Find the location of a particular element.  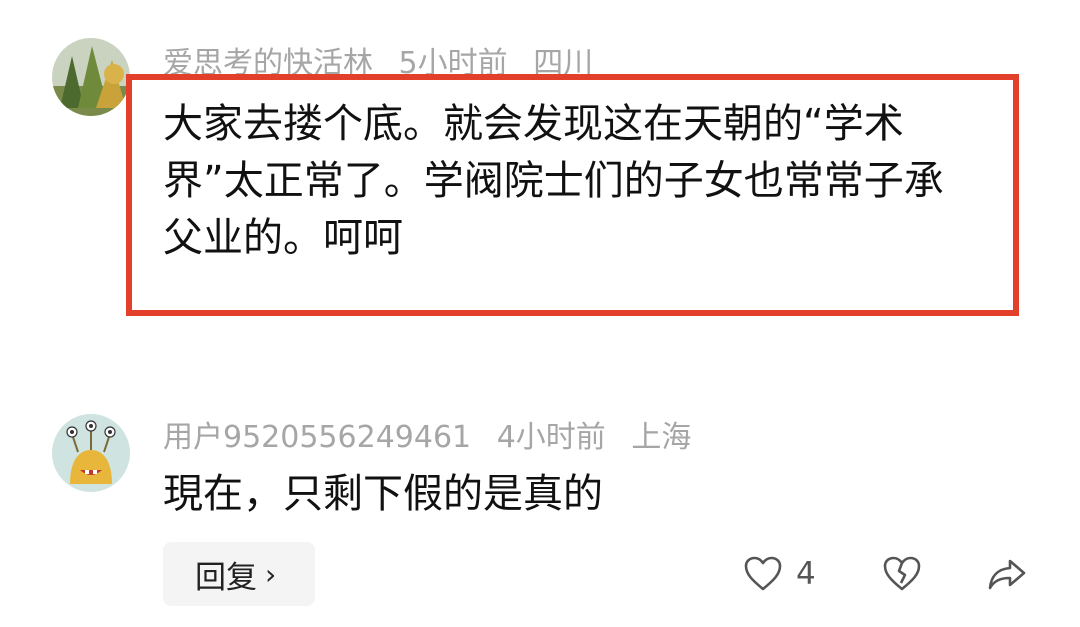

broken-heart-icon is located at coordinates (902, 573).